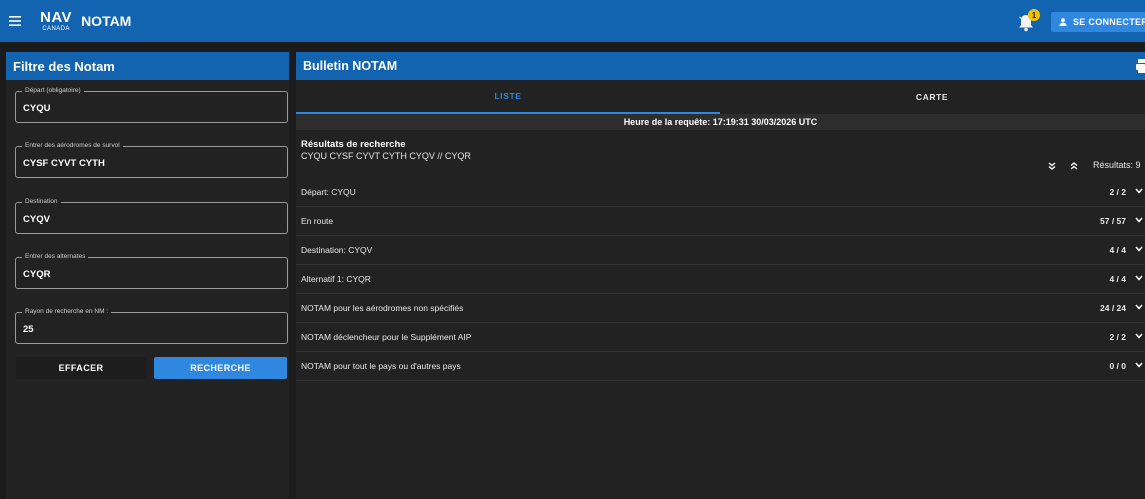 This screenshot has width=1145, height=499. What do you see at coordinates (1063, 22) in the screenshot?
I see `person-icon` at bounding box center [1063, 22].